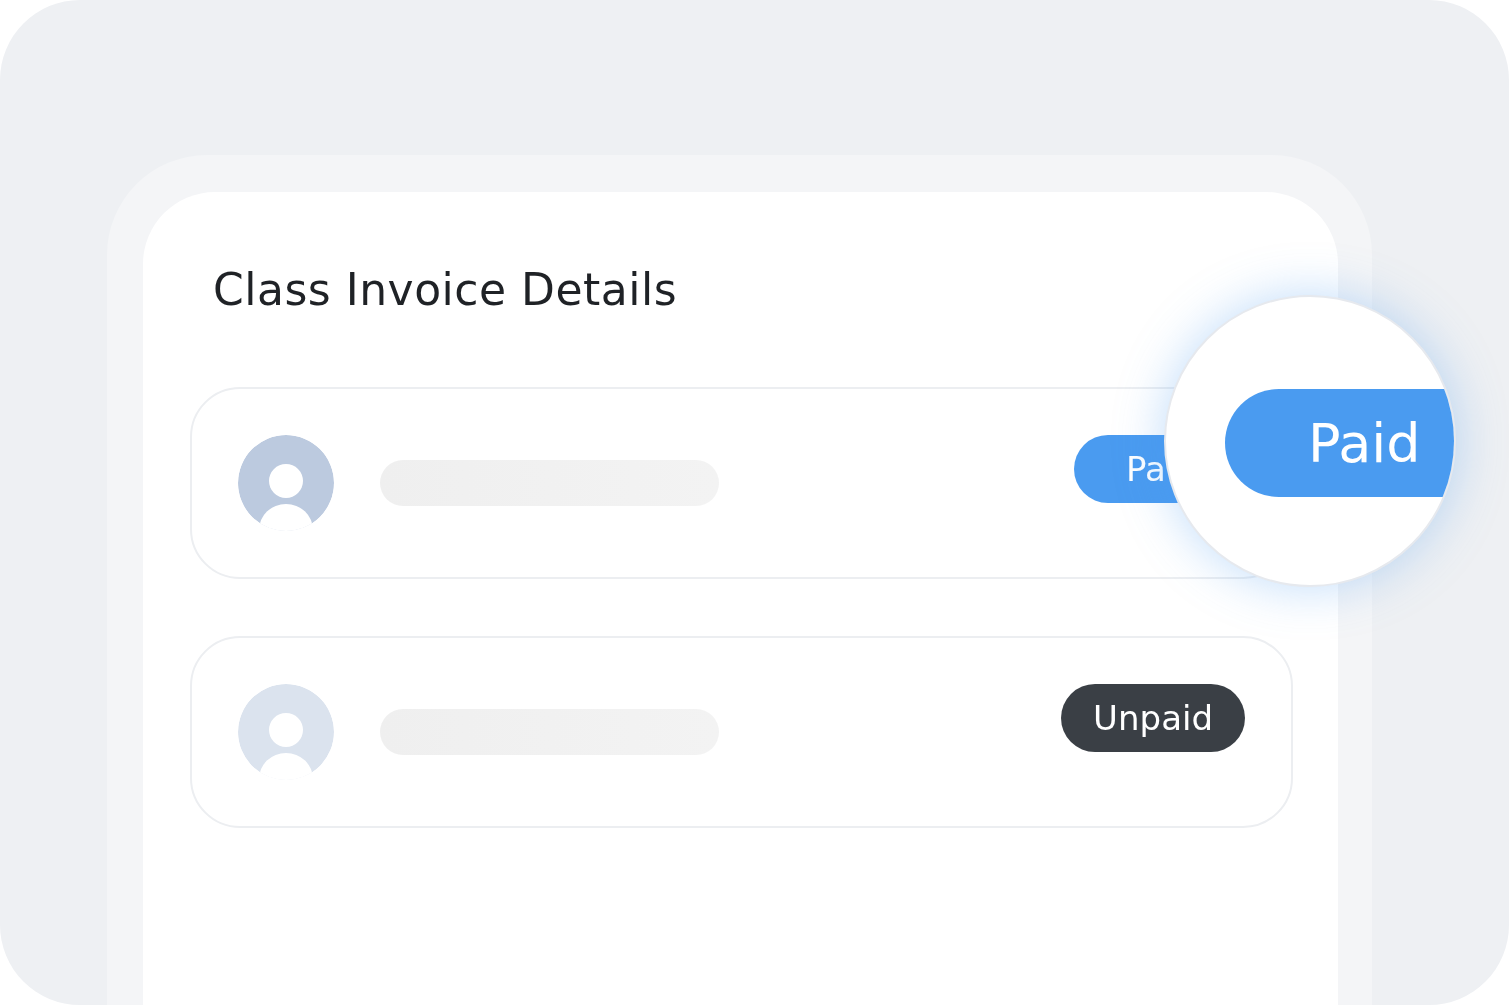  I want to click on page-title: Class Invoice Details, so click(446, 289).